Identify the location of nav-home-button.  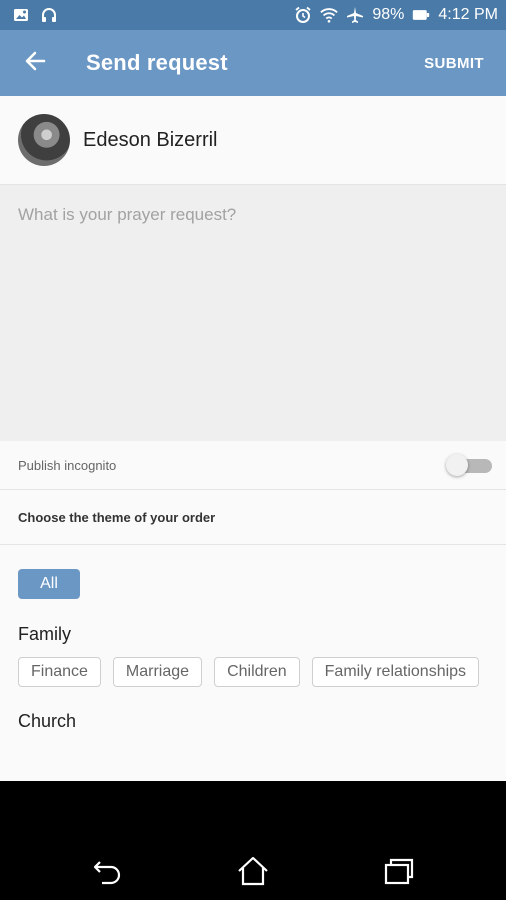
(253, 873).